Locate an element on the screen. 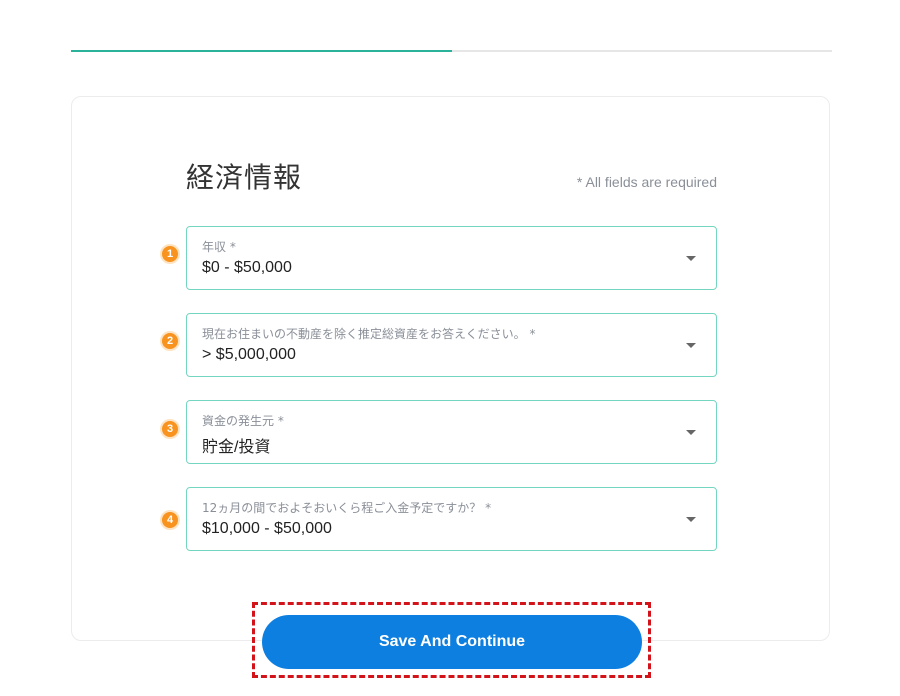 Image resolution: width=900 pixels, height=696 pixels. step-badge-1: 1 is located at coordinates (170, 254).